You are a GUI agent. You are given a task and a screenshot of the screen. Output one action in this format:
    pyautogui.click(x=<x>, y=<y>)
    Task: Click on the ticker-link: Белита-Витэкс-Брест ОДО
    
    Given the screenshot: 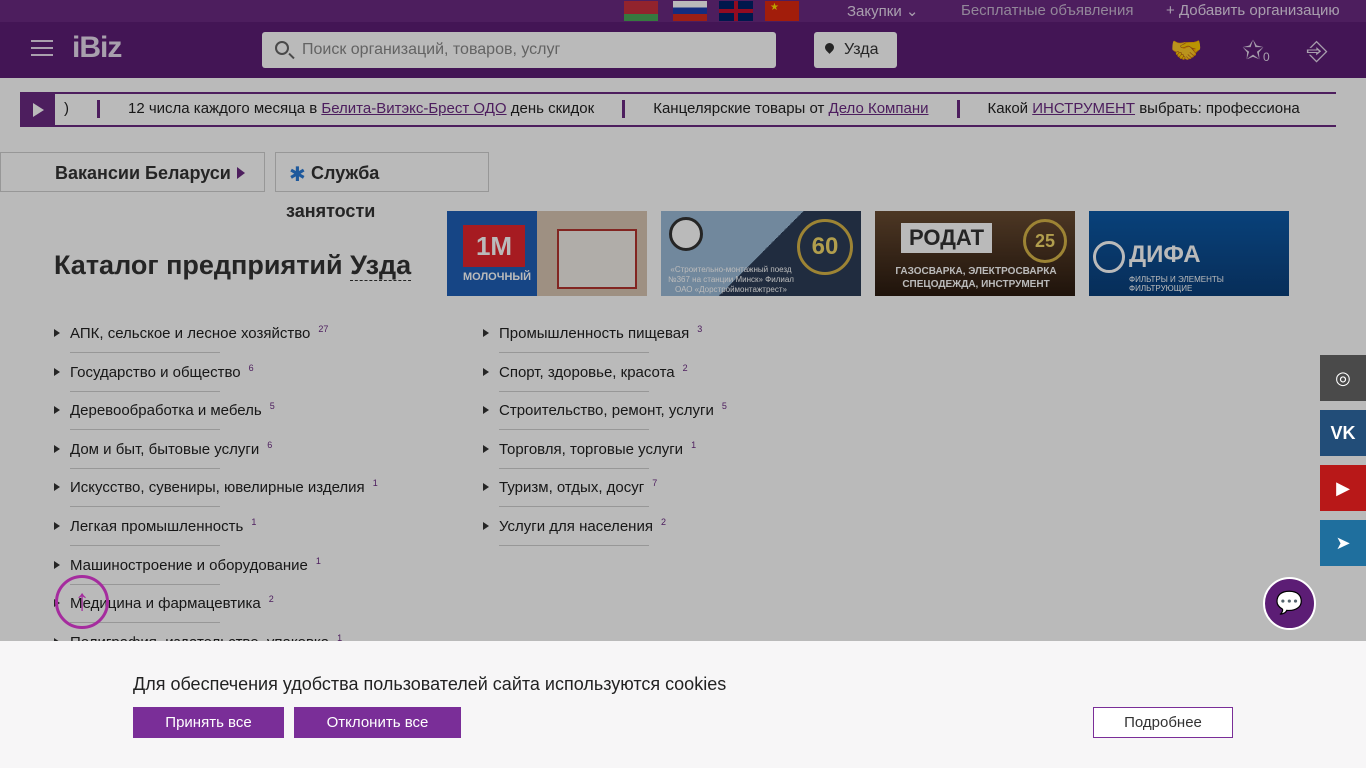 What is the action you would take?
    pyautogui.click(x=413, y=108)
    